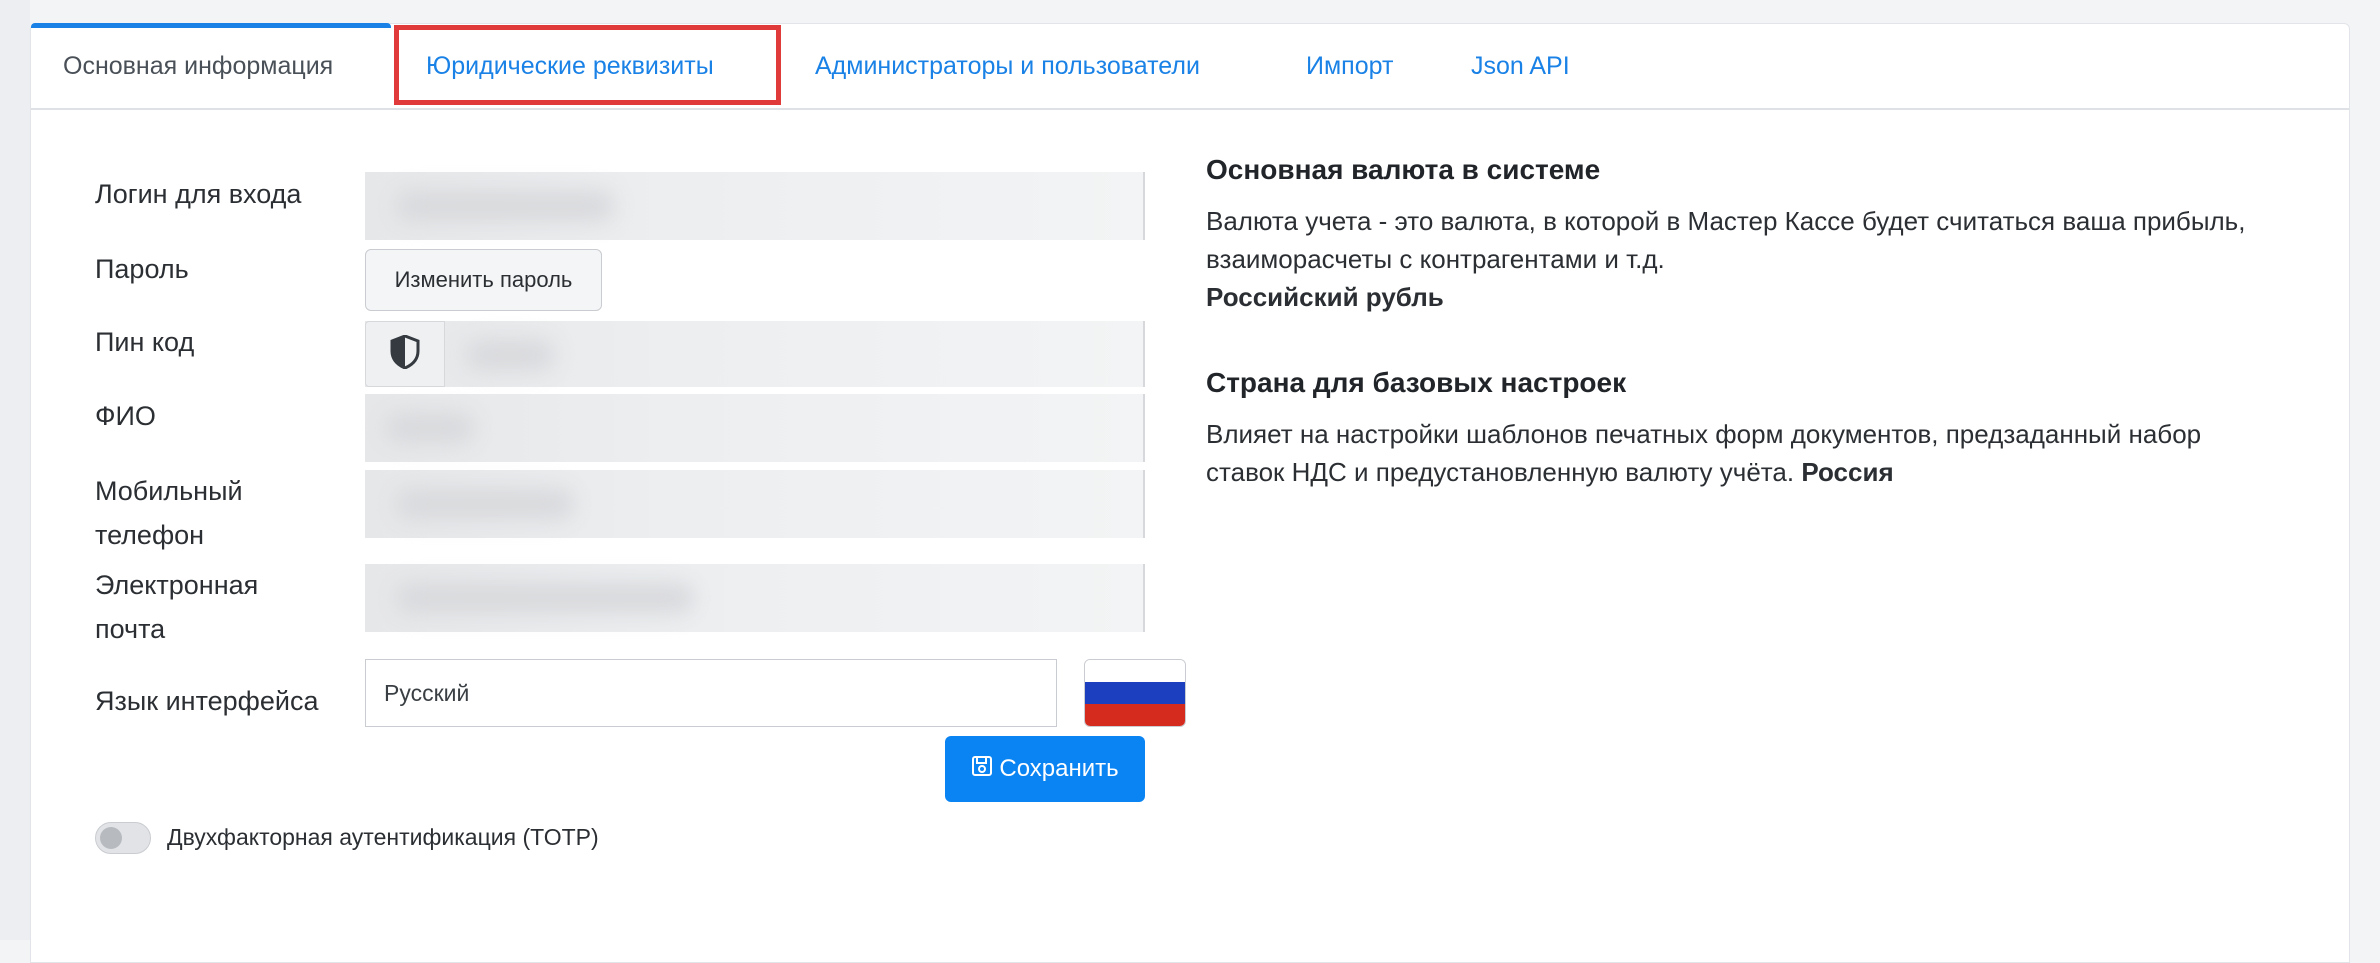 This screenshot has height=963, width=2380. What do you see at coordinates (198, 194) in the screenshot?
I see `login-label: Логин для входа` at bounding box center [198, 194].